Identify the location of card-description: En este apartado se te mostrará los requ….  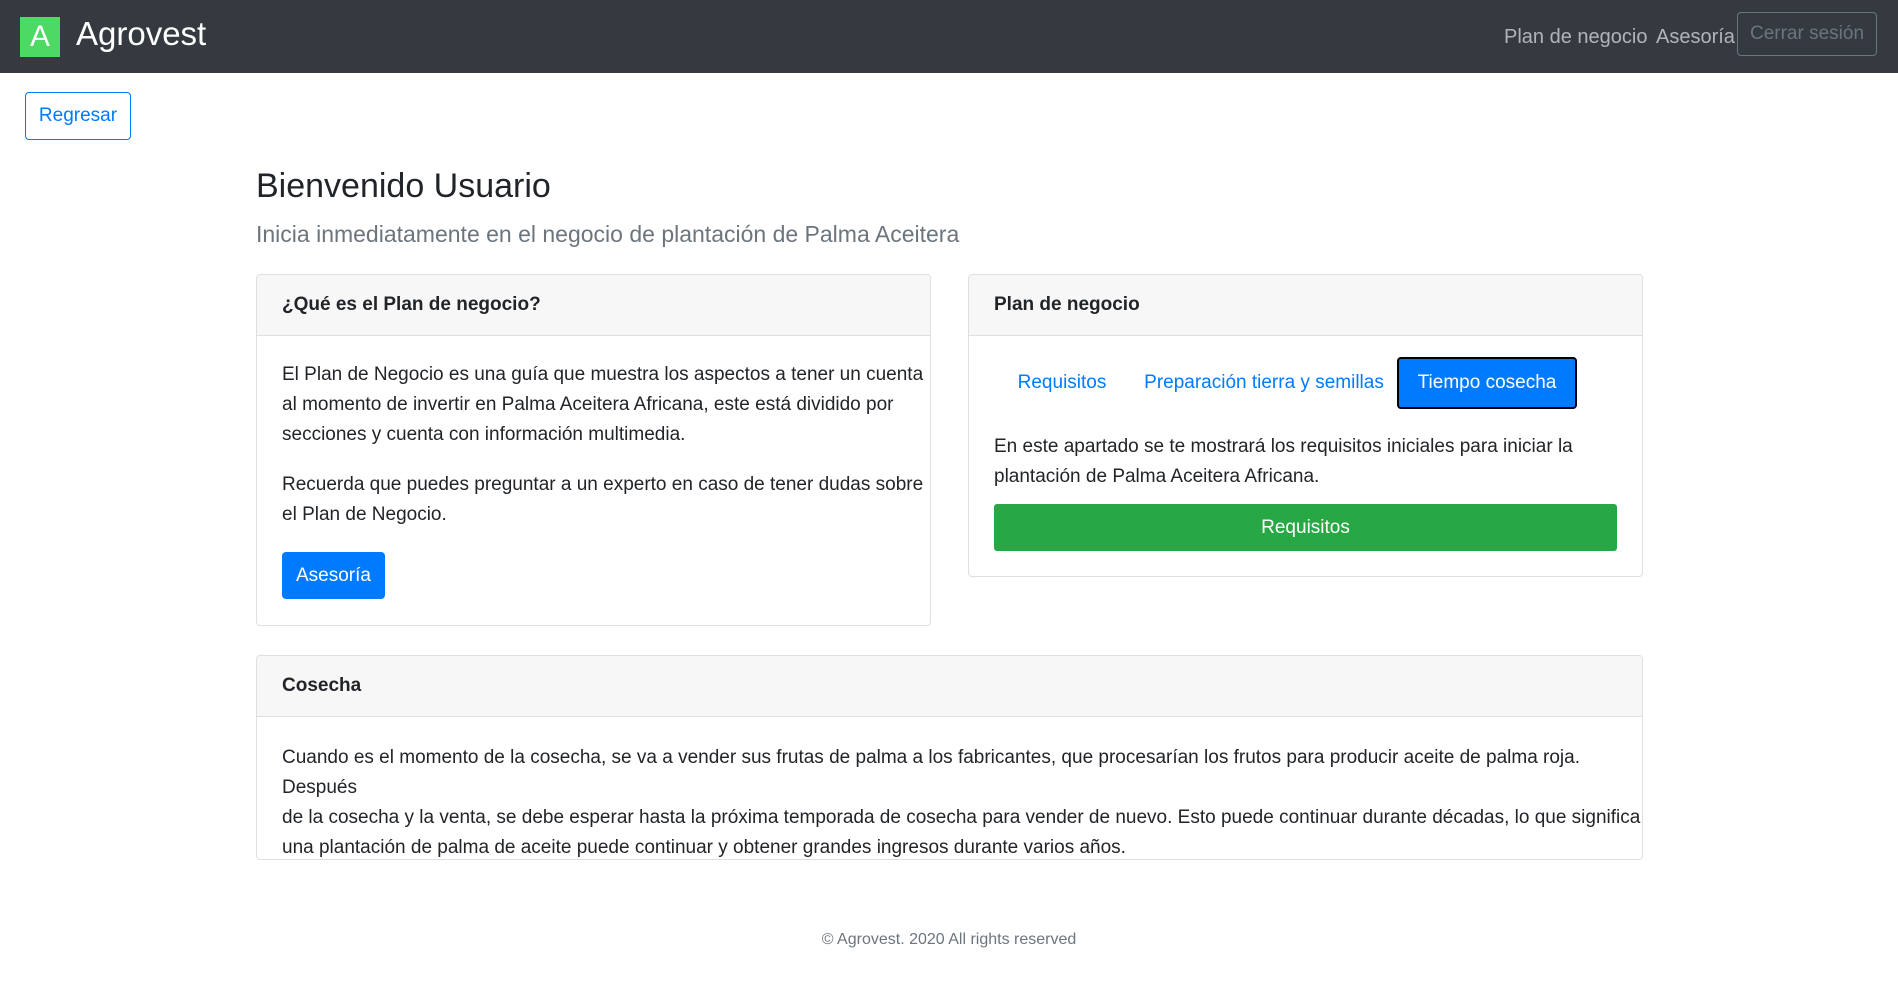
(1283, 462).